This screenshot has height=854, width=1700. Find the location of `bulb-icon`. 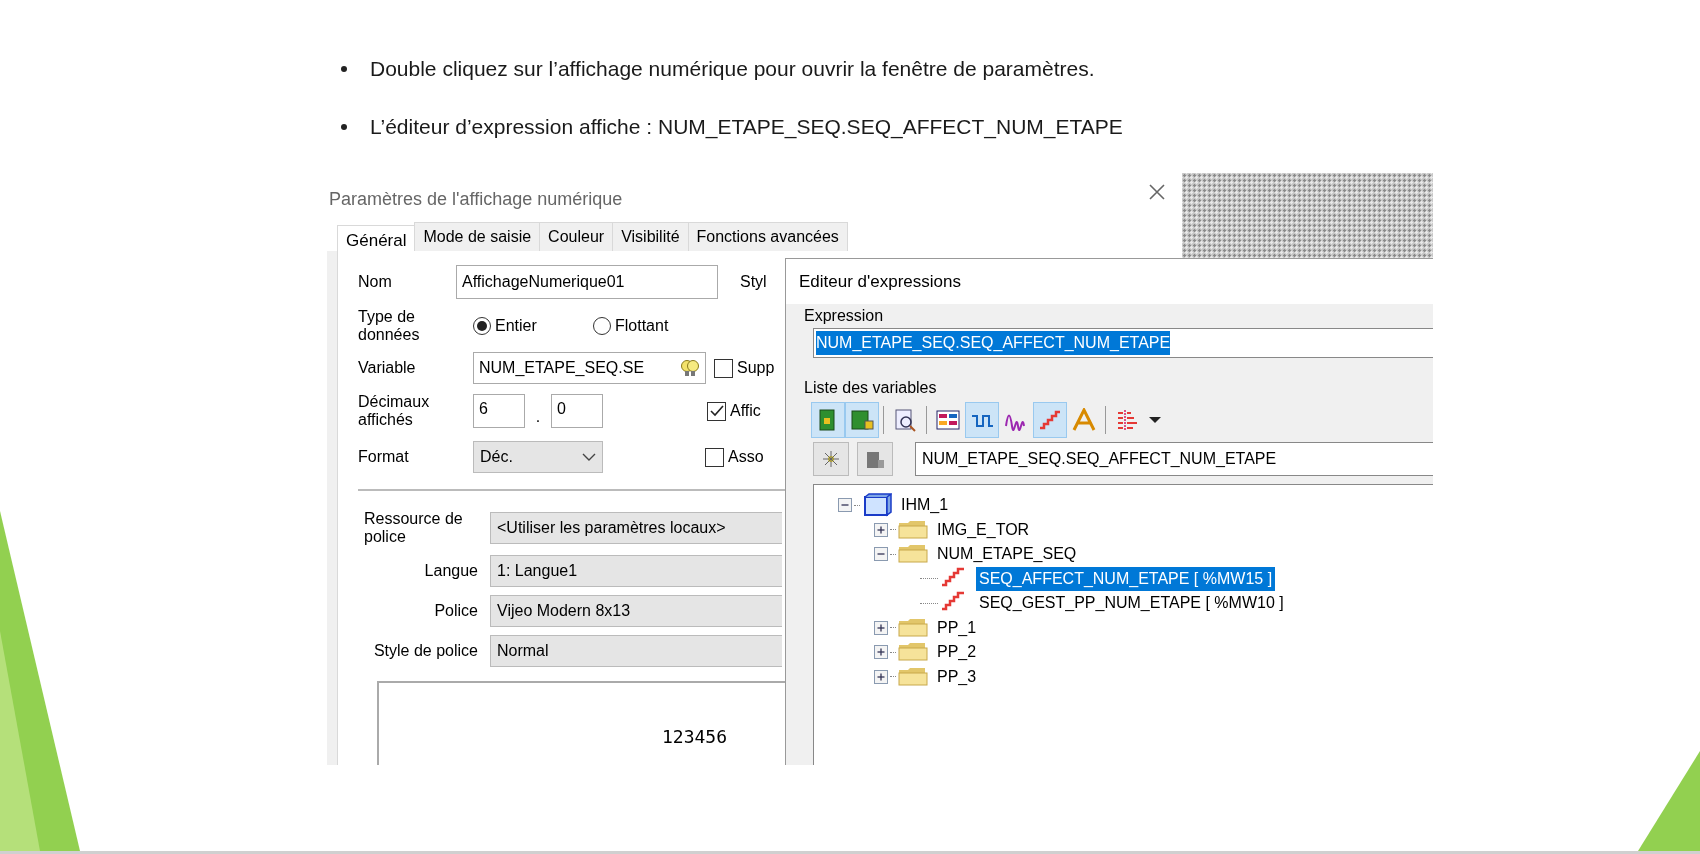

bulb-icon is located at coordinates (690, 368).